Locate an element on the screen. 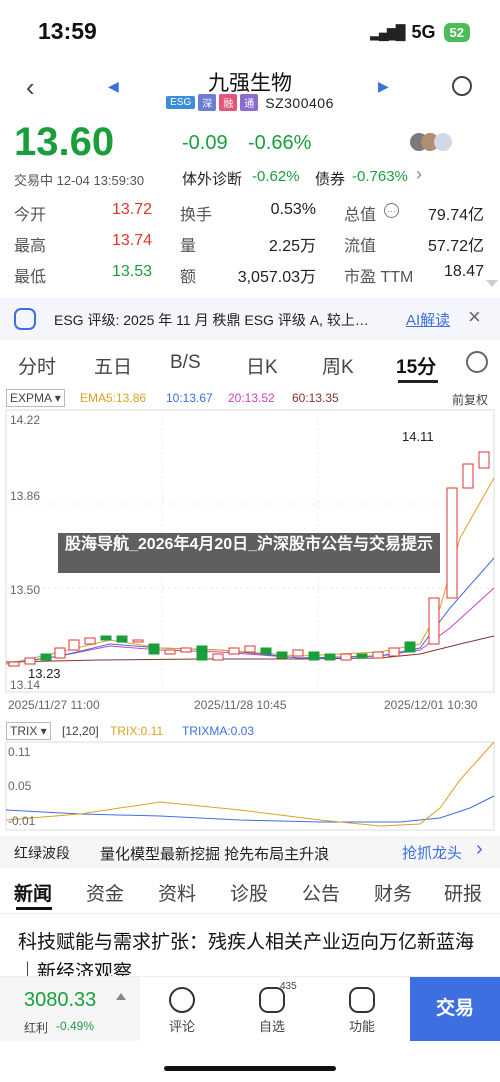  trix-chart: 0.11 0.05 -0.01 is located at coordinates (250, 786).